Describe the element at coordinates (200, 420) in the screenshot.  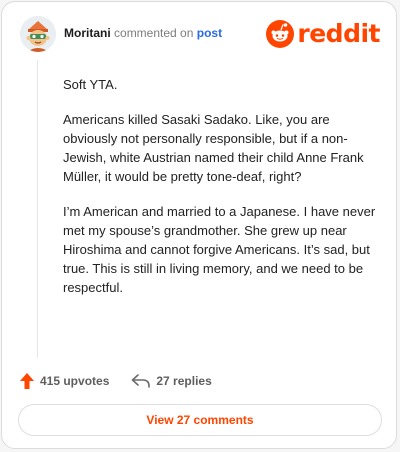
I see `view-comments-button: View 27 comments` at that location.